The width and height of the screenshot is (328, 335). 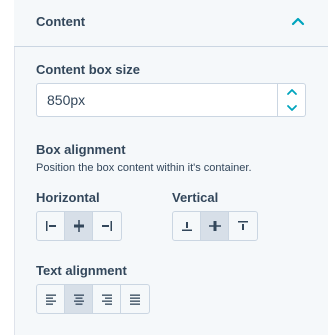 I want to click on stepper-down-button, so click(x=291, y=108).